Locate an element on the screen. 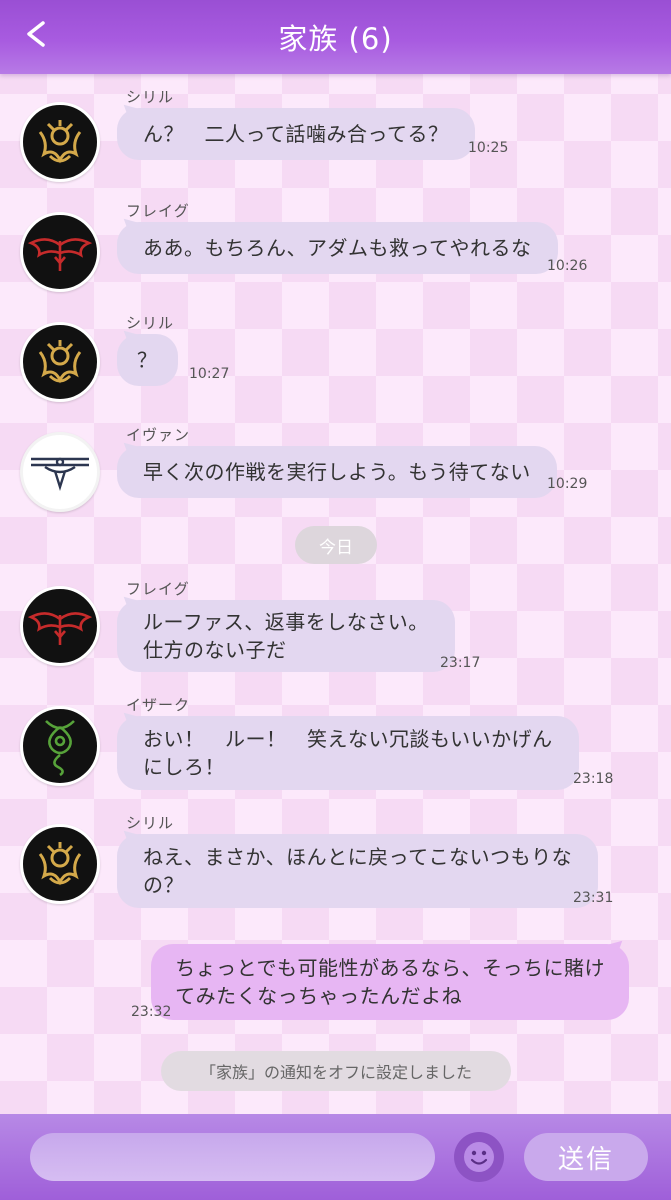 The height and width of the screenshot is (1200, 671). message-bubble: ああ。もちろん、アダムも救ってやれるな is located at coordinates (337, 248).